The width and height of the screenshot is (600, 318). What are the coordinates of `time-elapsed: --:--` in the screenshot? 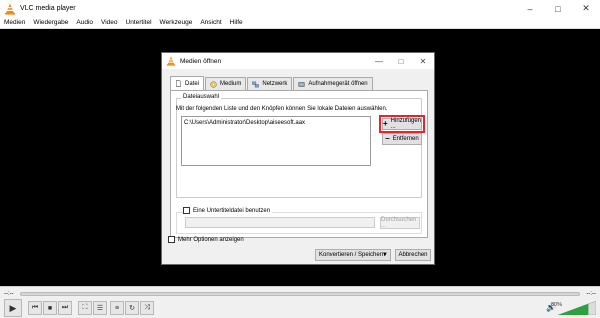 It's located at (9, 294).